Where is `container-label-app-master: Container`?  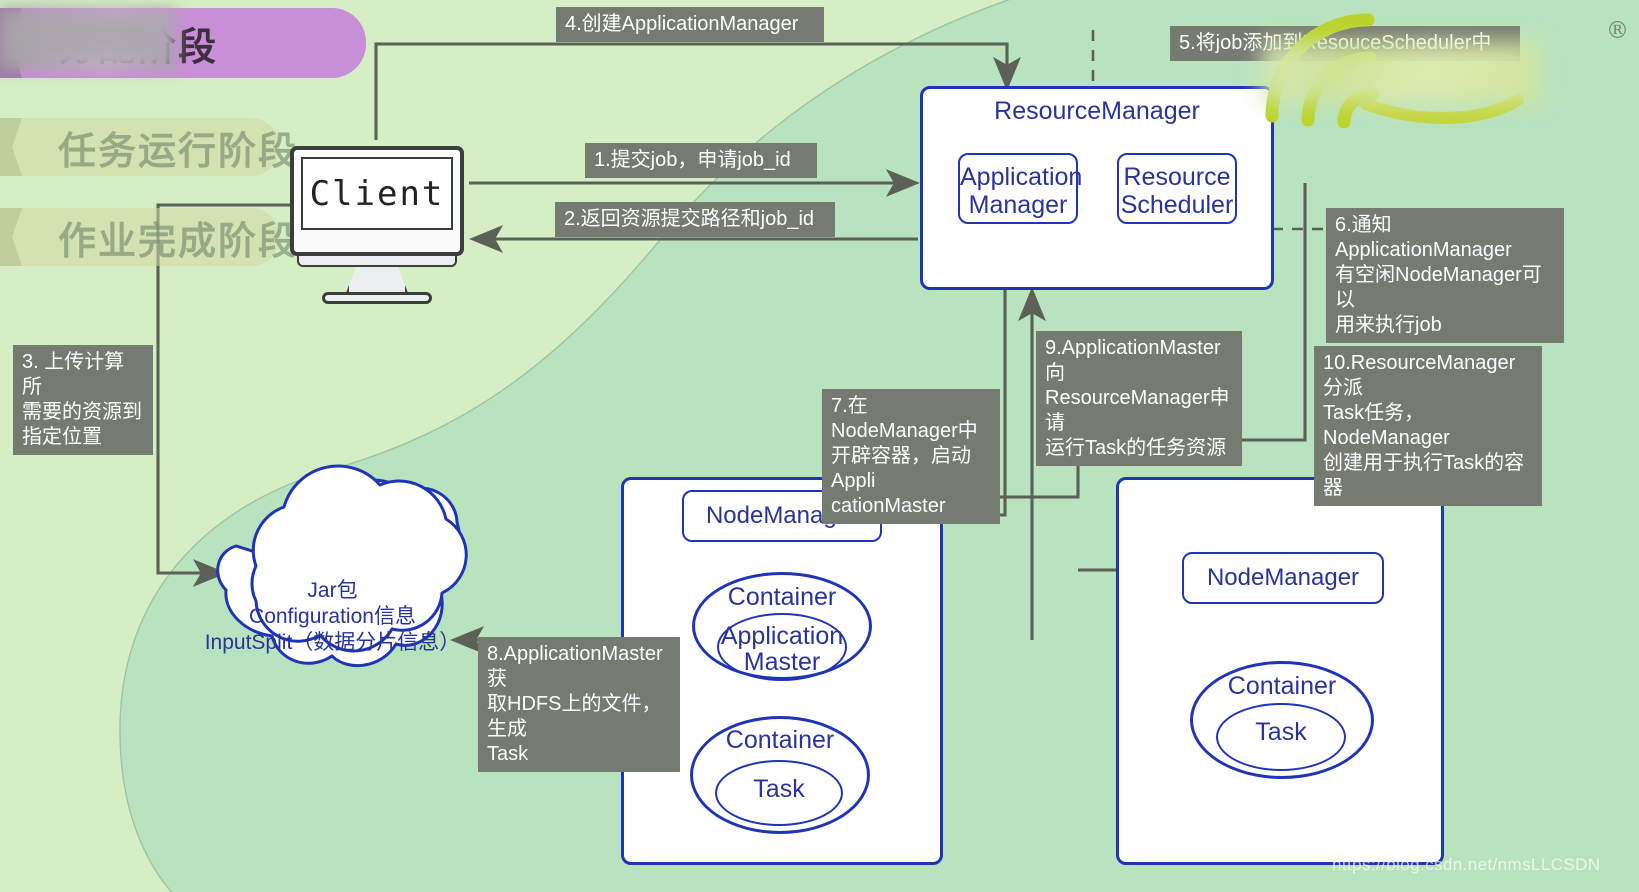
container-label-app-master: Container is located at coordinates (782, 597).